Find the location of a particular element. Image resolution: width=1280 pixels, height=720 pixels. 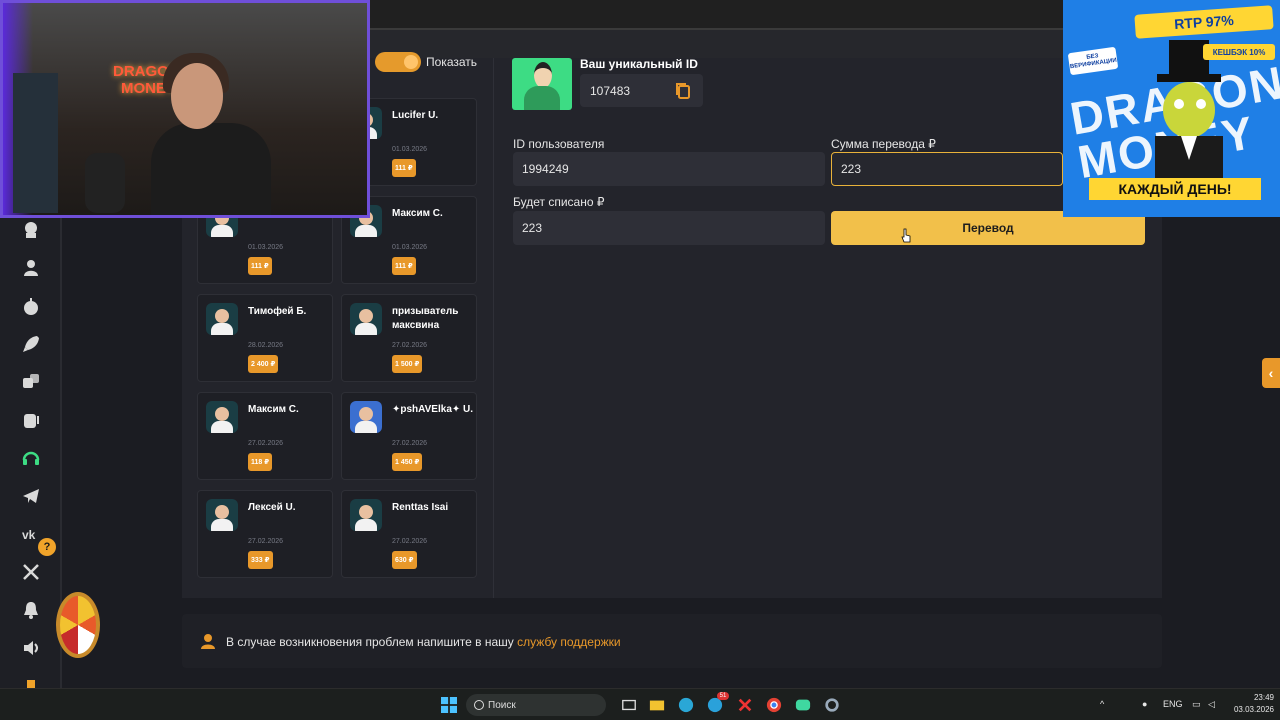

app-x-icon is located at coordinates (745, 705).